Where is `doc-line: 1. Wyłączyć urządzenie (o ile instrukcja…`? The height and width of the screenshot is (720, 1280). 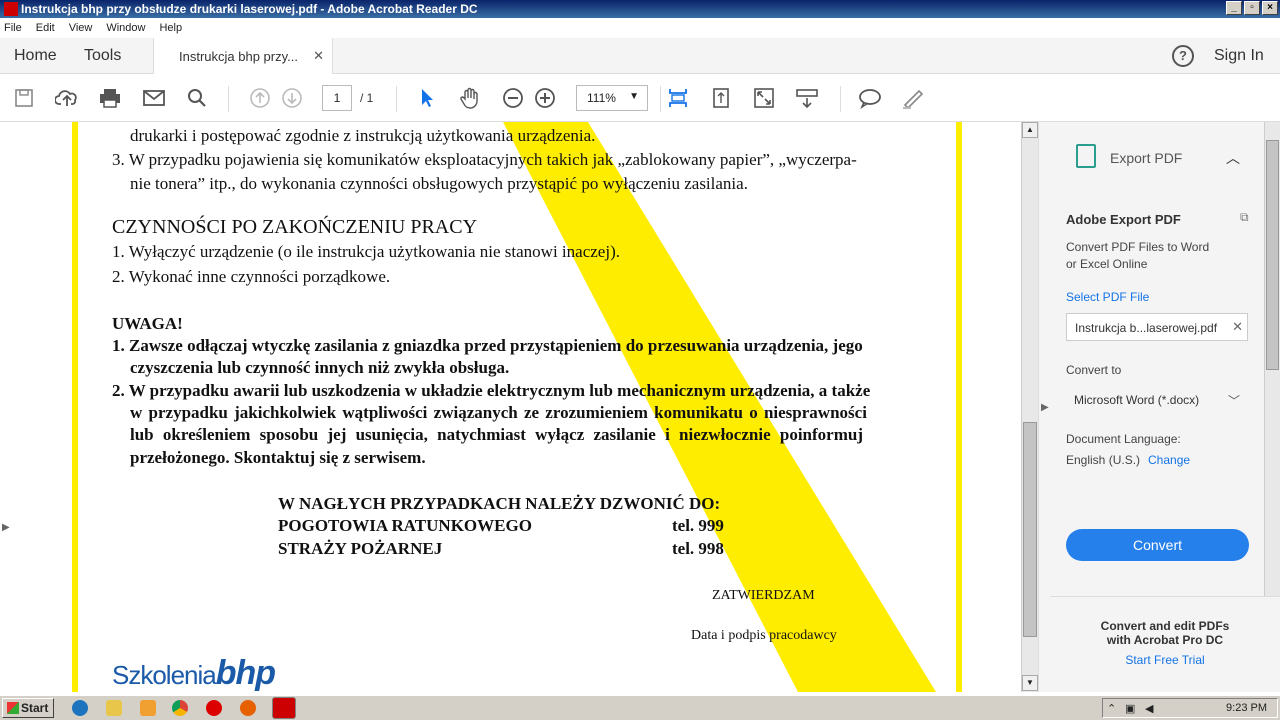 doc-line: 1. Wyłączyć urządzenie (o ile instrukcja… is located at coordinates (366, 251).